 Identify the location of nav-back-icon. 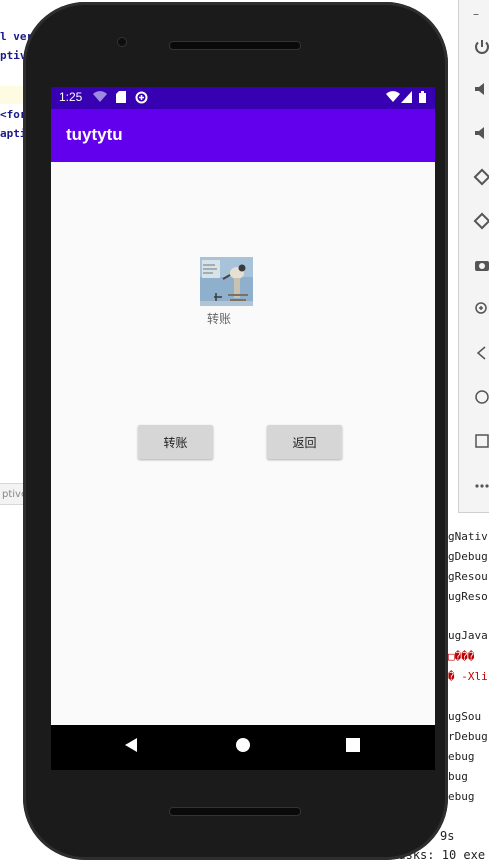
(131, 747).